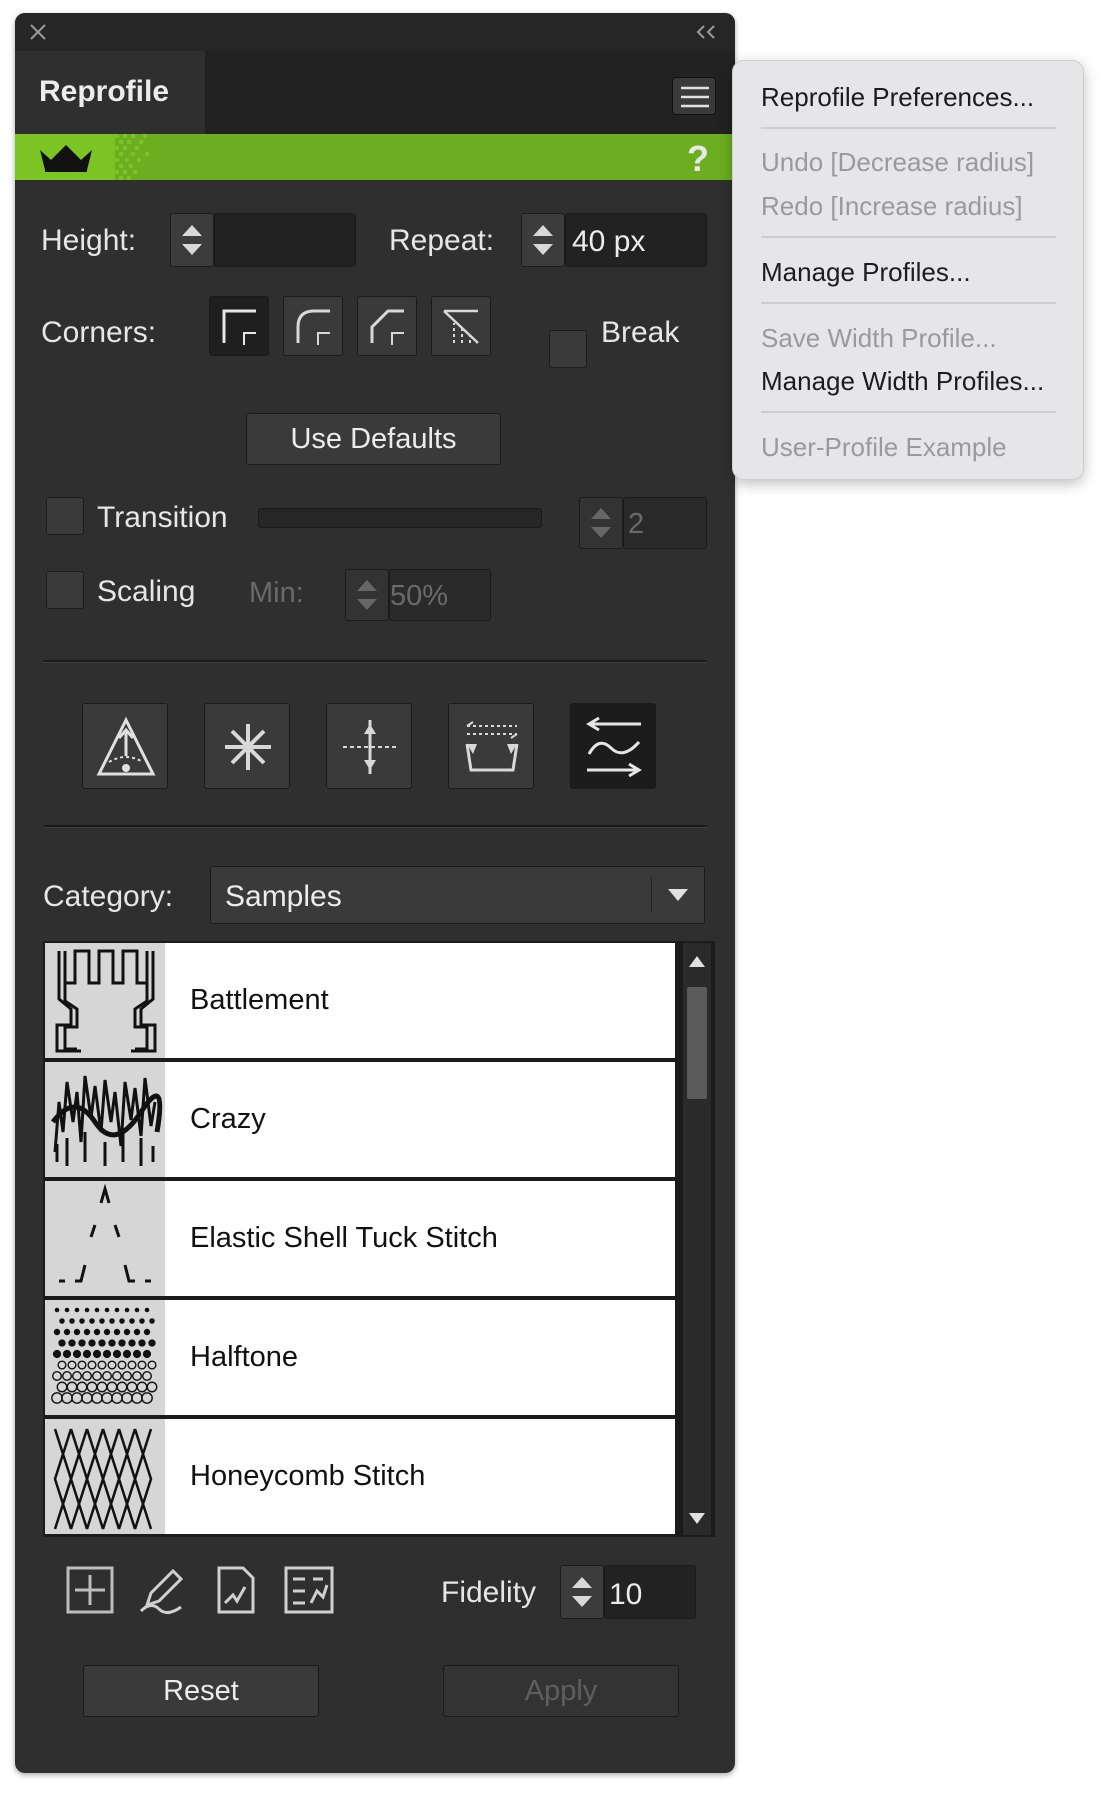 The height and width of the screenshot is (1798, 1110). Describe the element at coordinates (99, 332) in the screenshot. I see `corners-label: Corners:` at that location.